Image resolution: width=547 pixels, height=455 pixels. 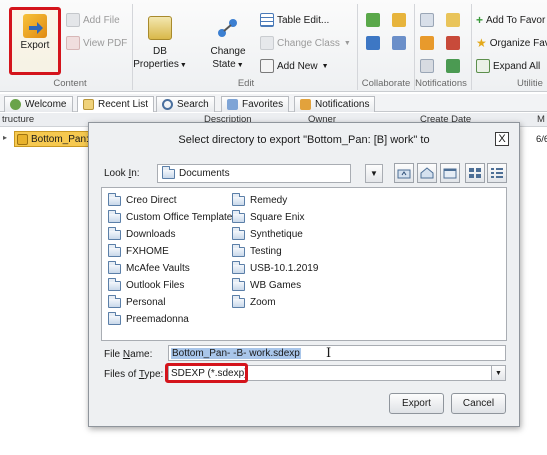 What do you see at coordinates (60, 139) in the screenshot?
I see `row-name: Bottom_Pan:` at bounding box center [60, 139].